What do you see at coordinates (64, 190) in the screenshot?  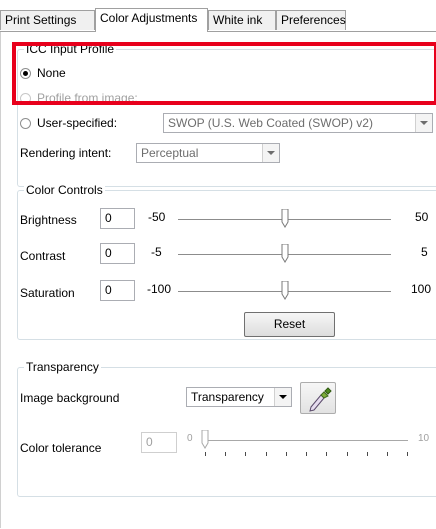 I see `color-controls-legend: Color Controls` at bounding box center [64, 190].